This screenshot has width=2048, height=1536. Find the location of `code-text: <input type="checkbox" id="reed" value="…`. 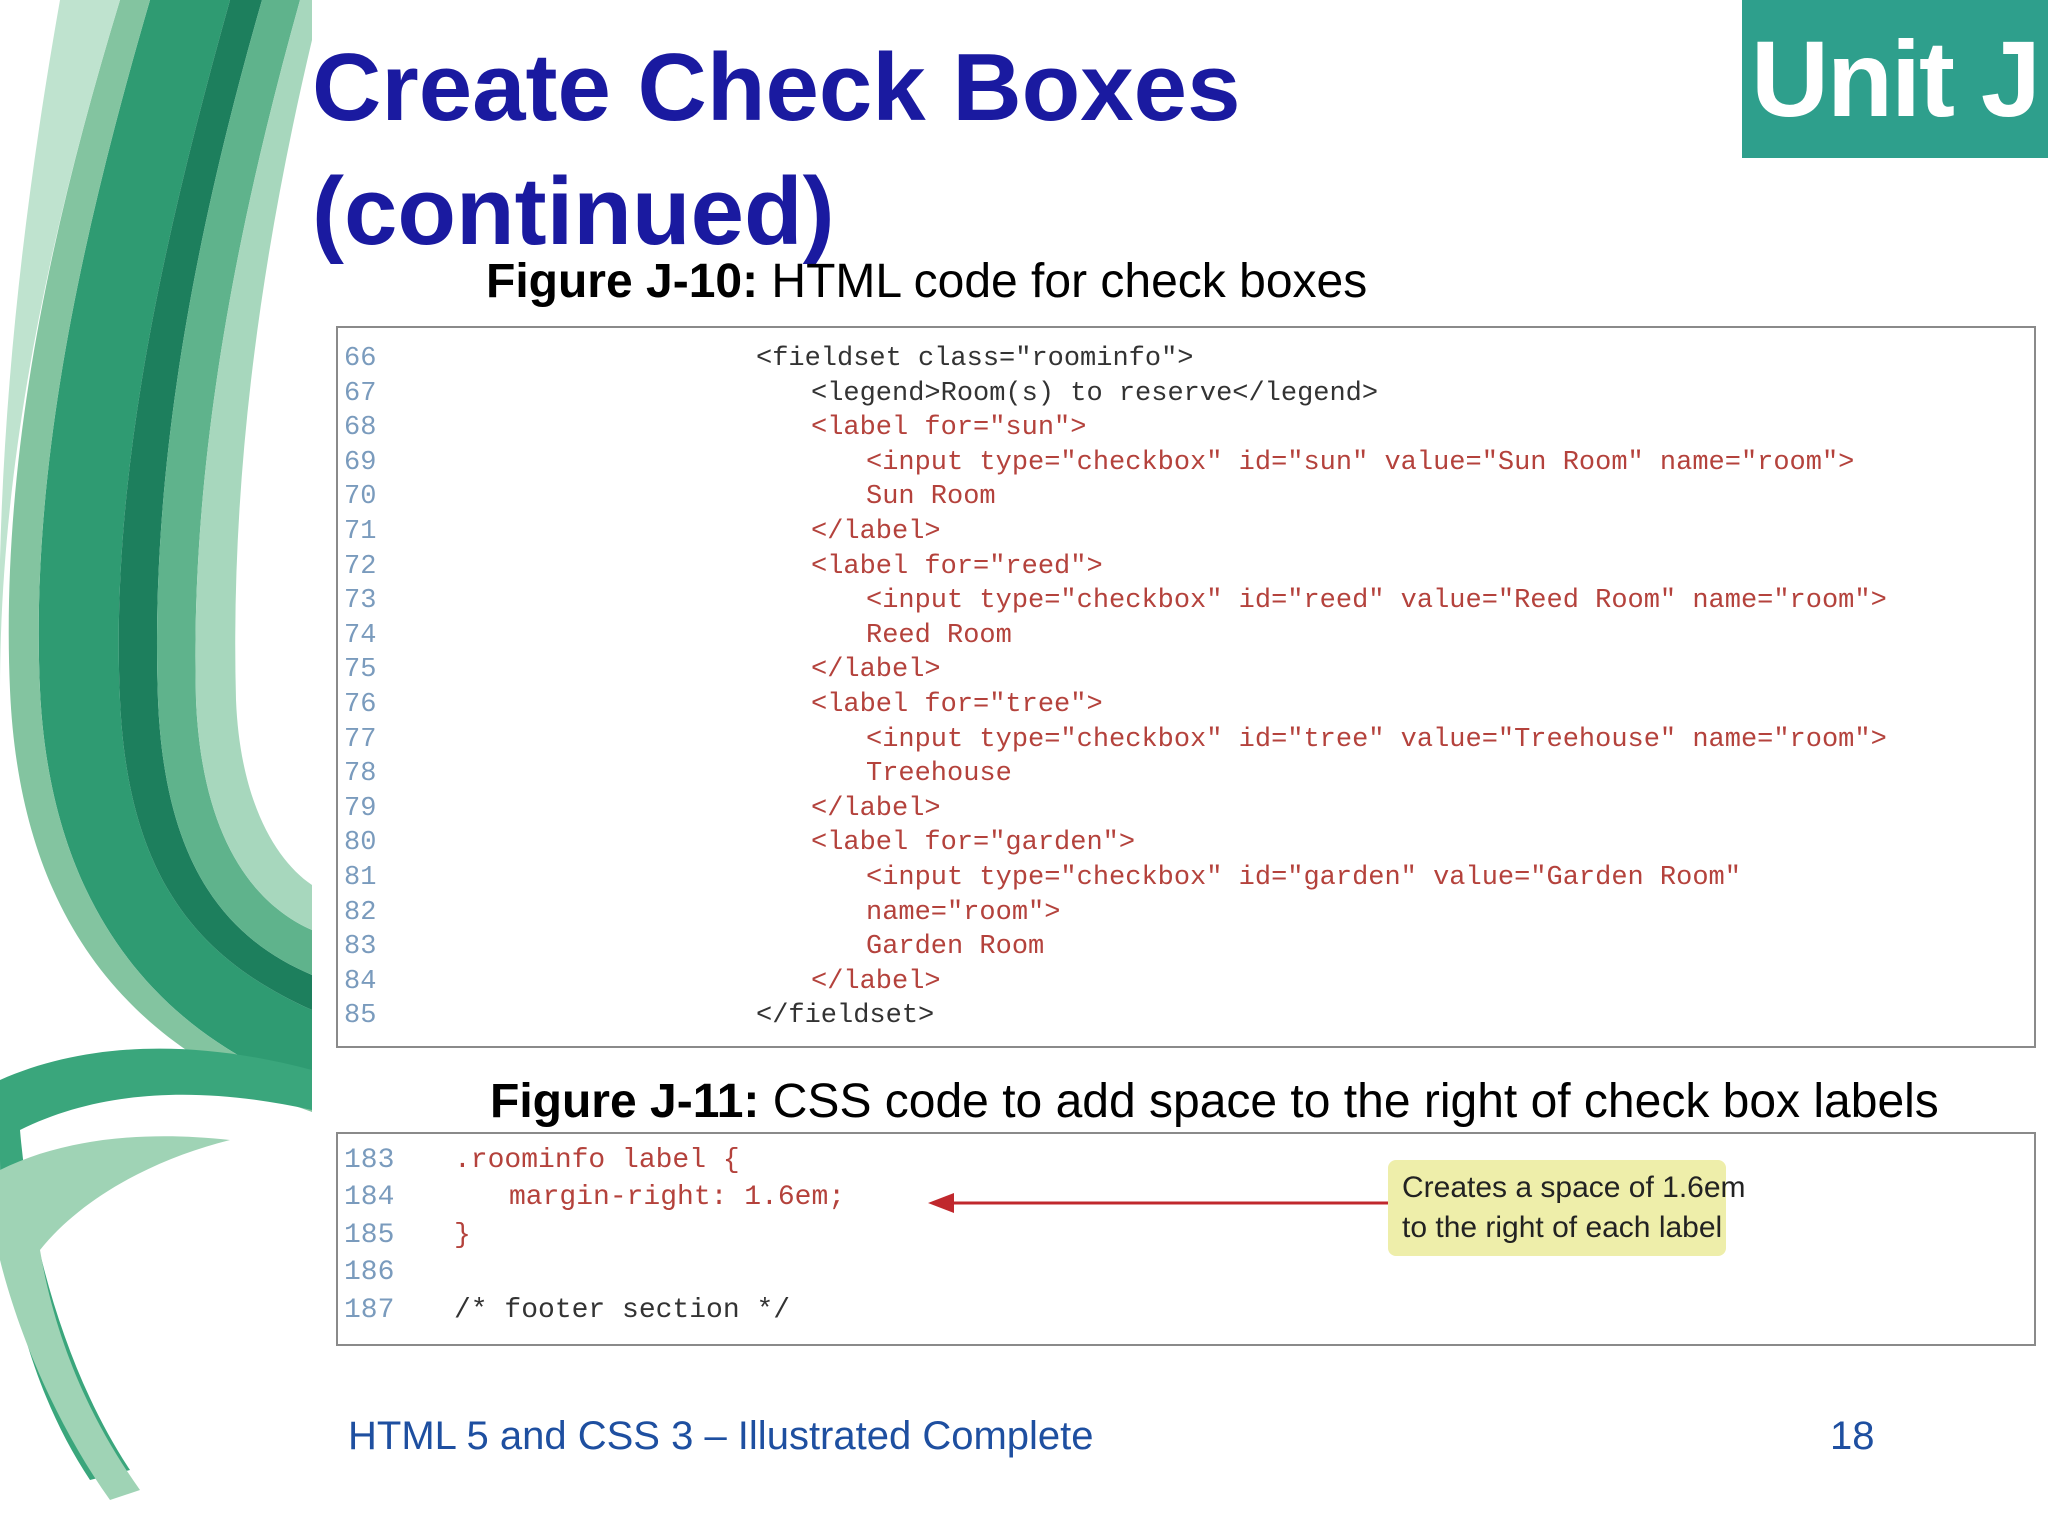

code-text: <input type="checkbox" id="reed" value="… is located at coordinates (1376, 601).